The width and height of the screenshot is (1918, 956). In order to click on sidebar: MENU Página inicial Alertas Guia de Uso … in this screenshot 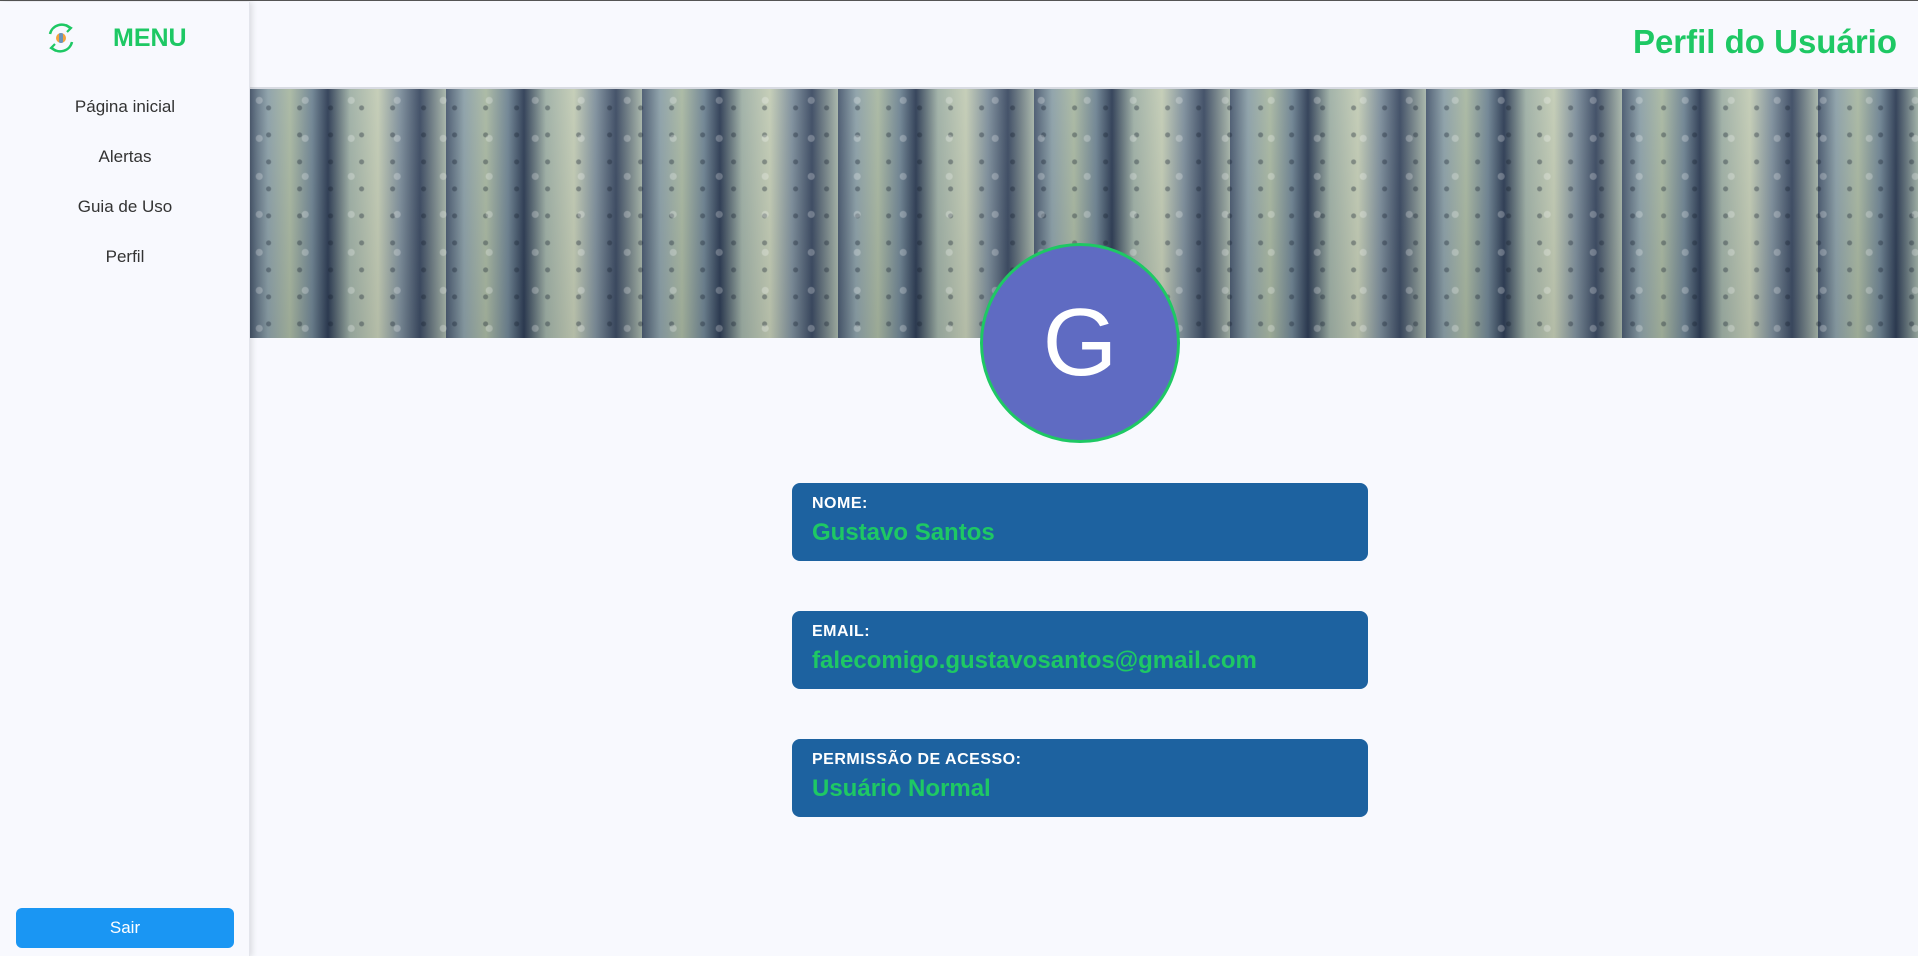, I will do `click(125, 479)`.